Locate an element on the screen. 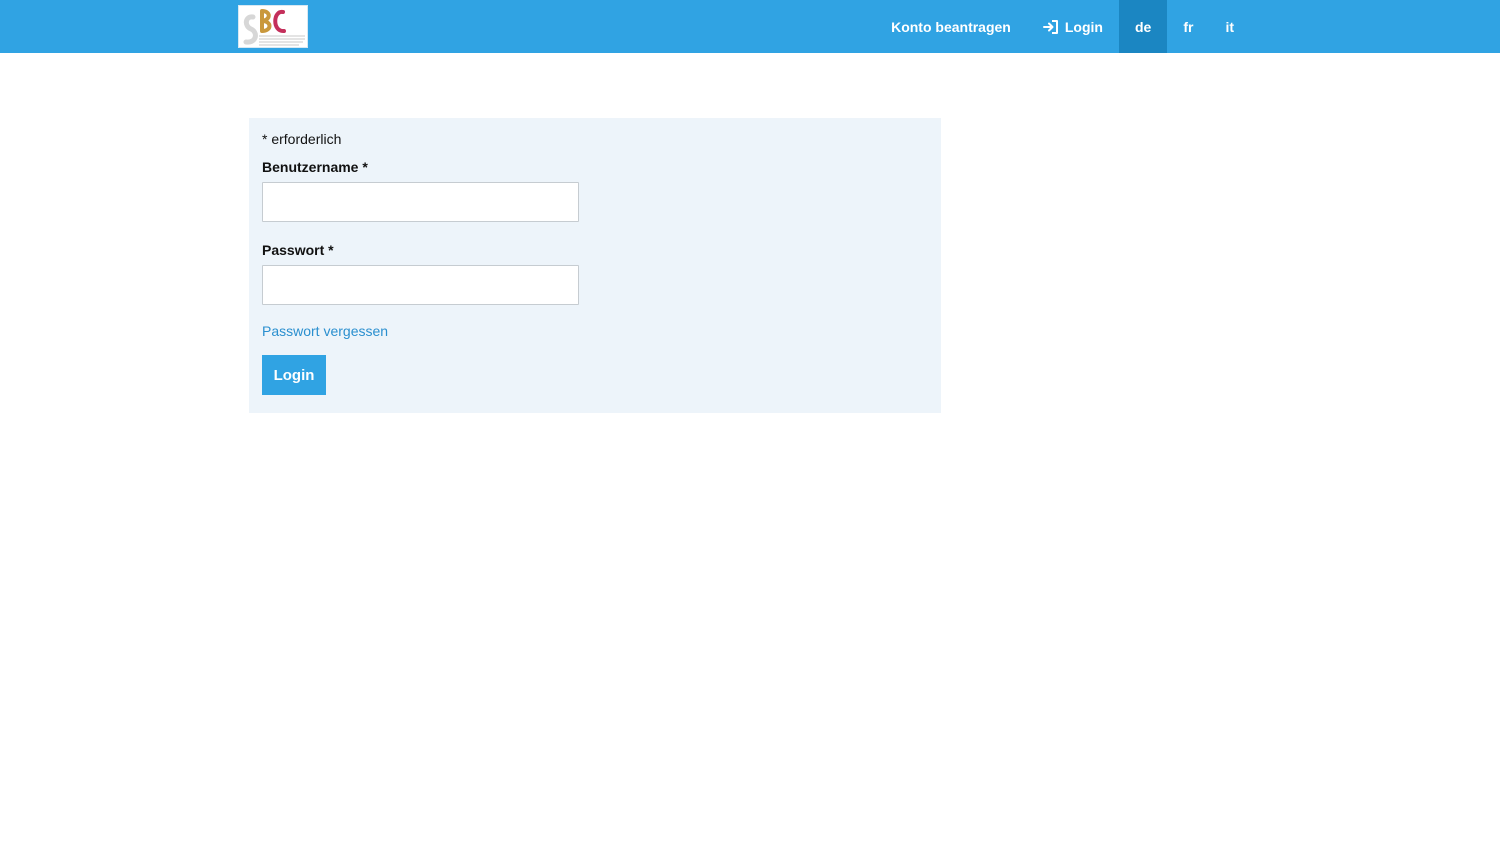  lang-de-label: de is located at coordinates (1143, 26).